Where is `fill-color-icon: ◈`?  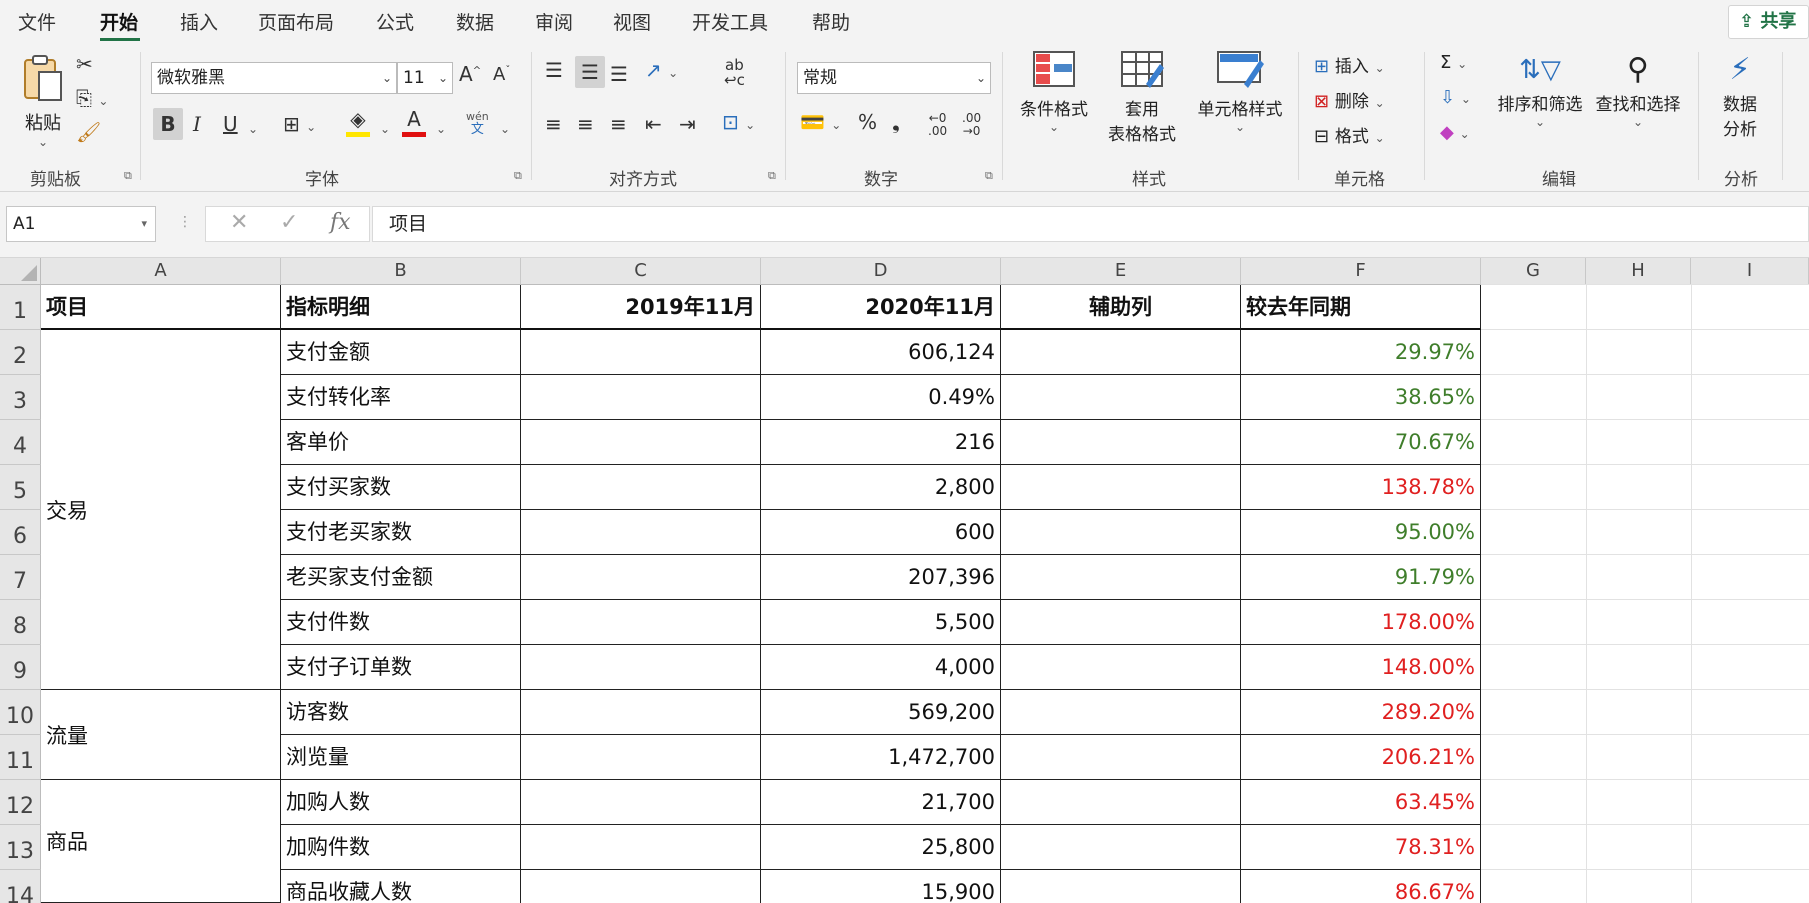 fill-color-icon: ◈ is located at coordinates (358, 121).